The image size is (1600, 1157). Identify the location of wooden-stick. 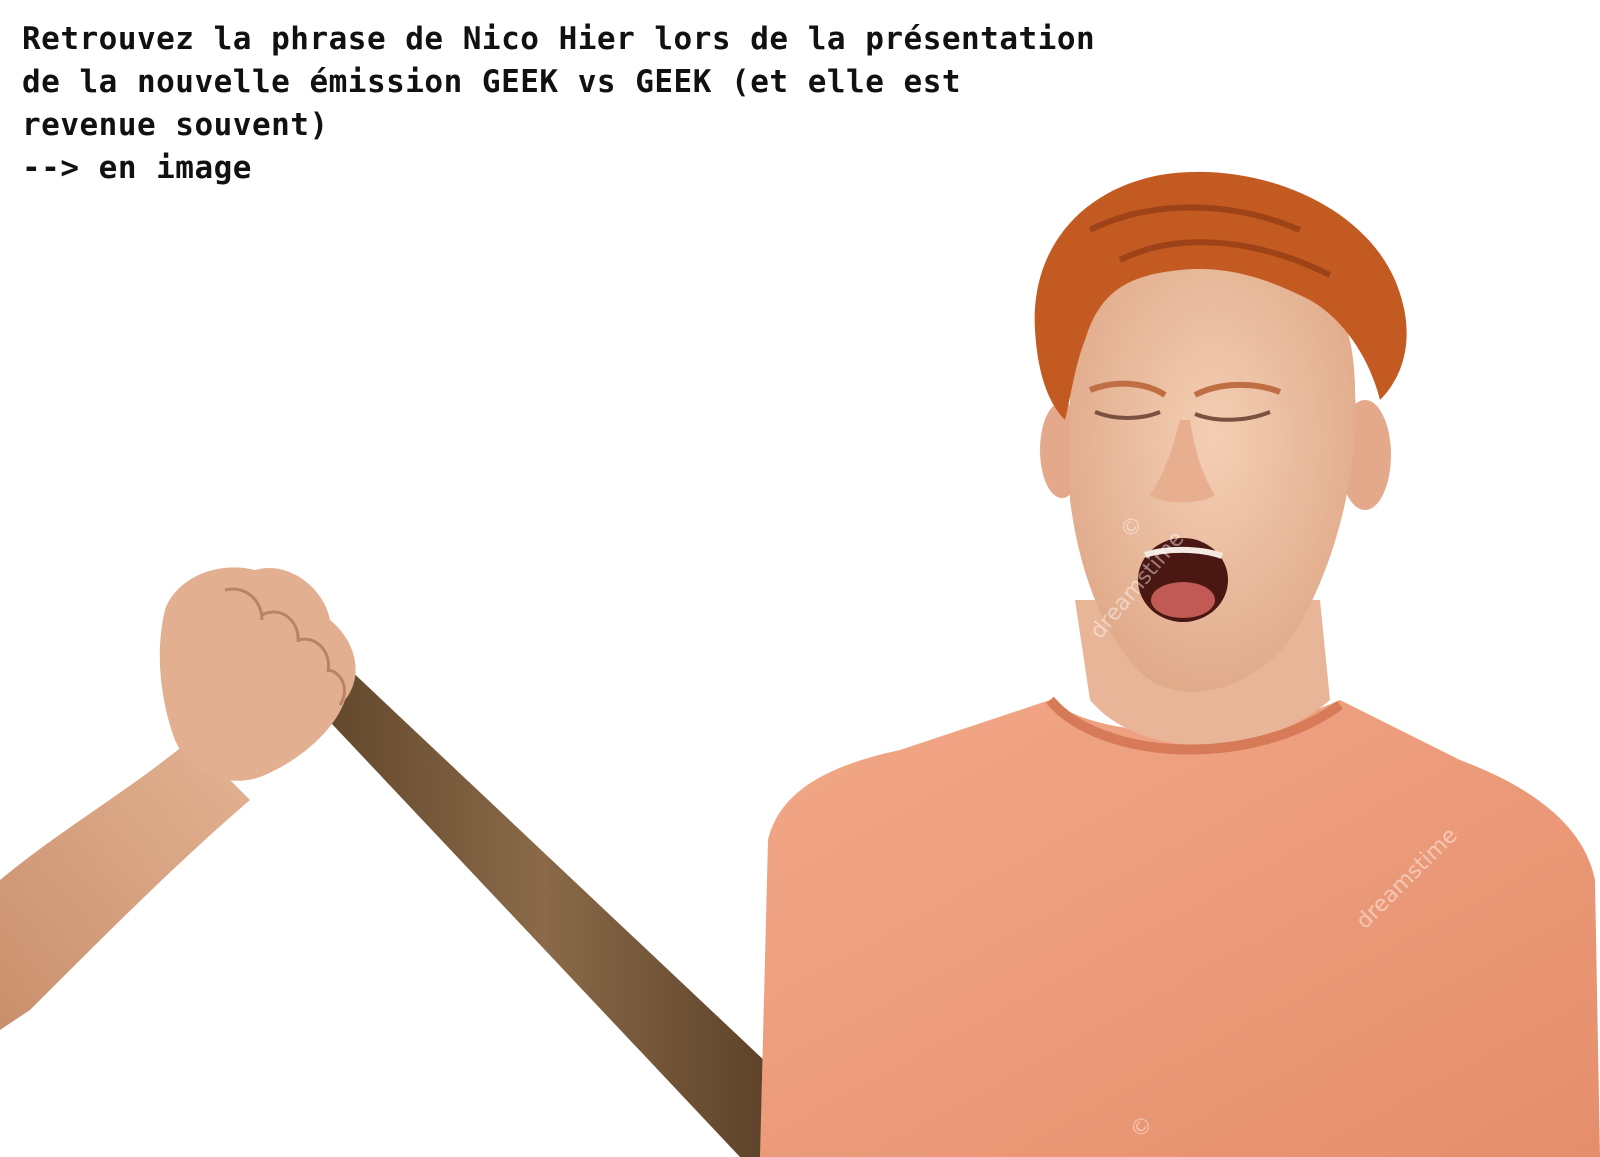
(542, 911).